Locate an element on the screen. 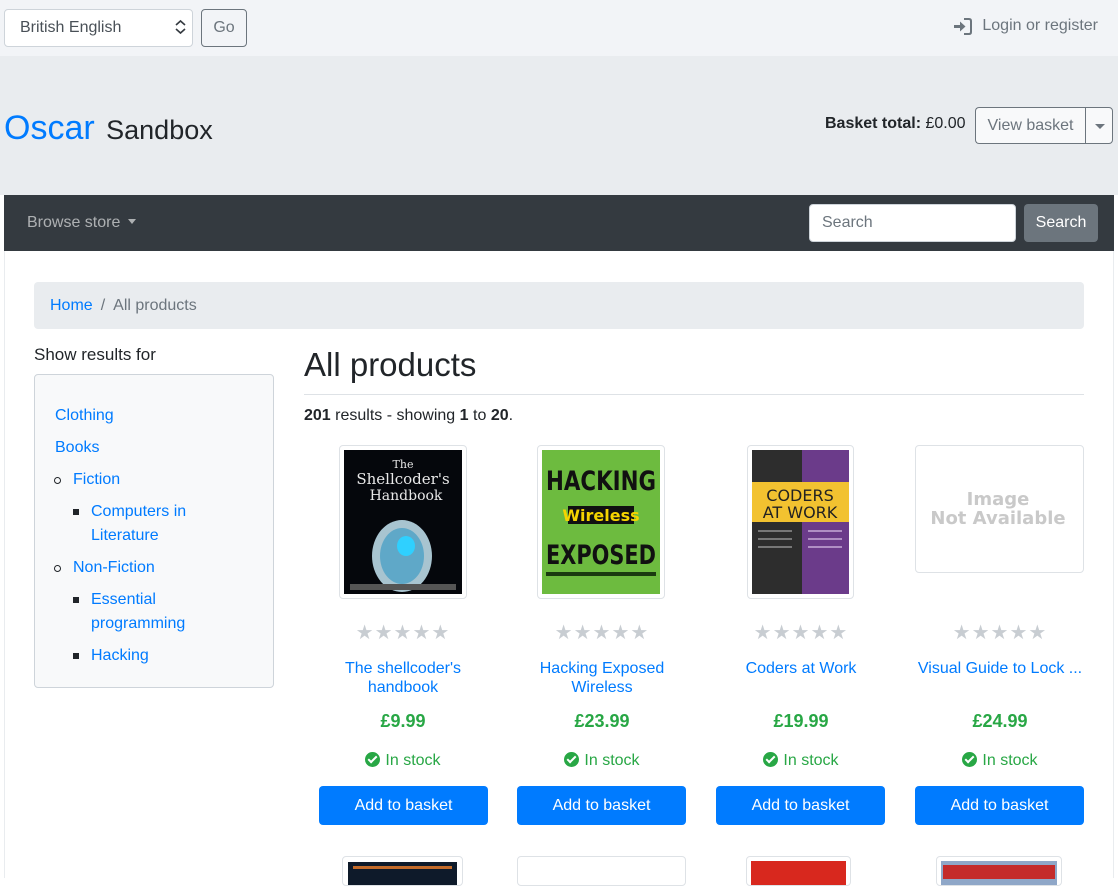 This screenshot has height=886, width=1118. top-bar: British English Go Login or register is located at coordinates (559, 28).